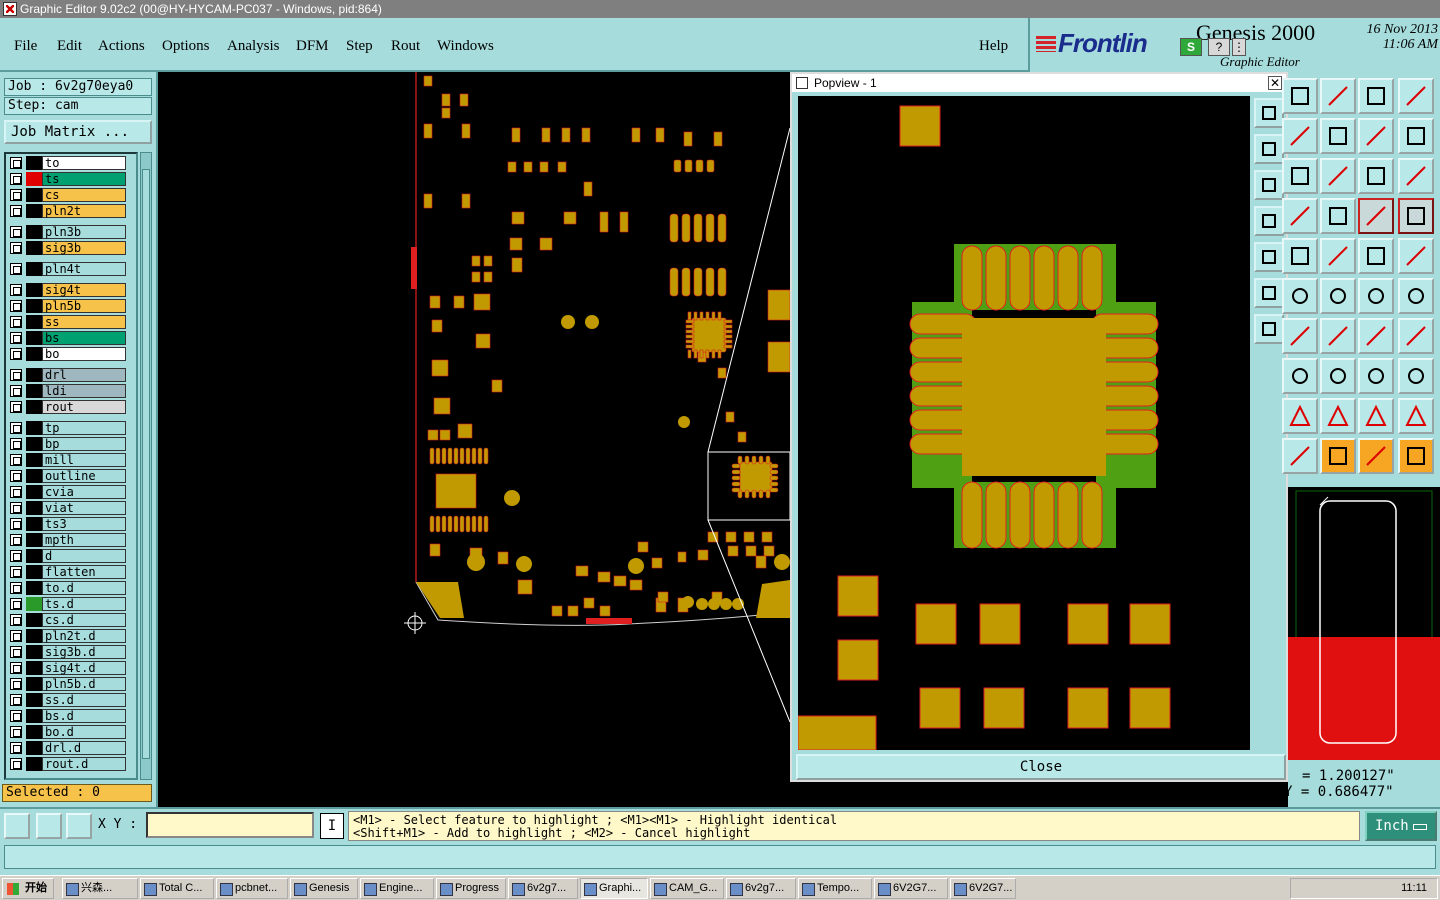 This screenshot has width=1440, height=900. What do you see at coordinates (1376, 176) in the screenshot?
I see `scale-icon` at bounding box center [1376, 176].